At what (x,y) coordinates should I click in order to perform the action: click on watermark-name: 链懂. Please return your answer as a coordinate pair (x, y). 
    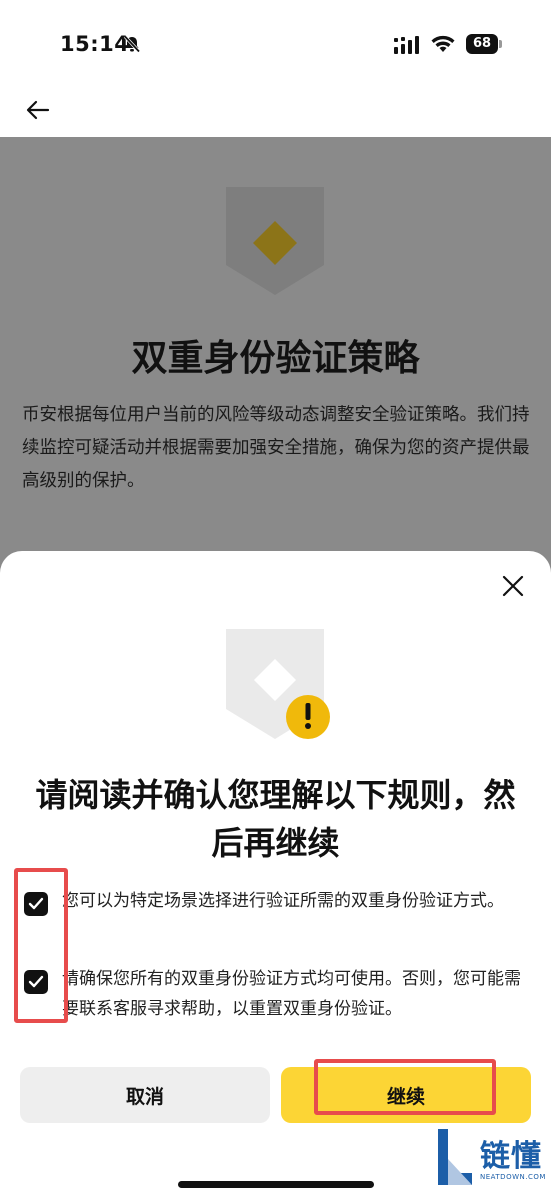
    Looking at the image, I should click on (511, 1156).